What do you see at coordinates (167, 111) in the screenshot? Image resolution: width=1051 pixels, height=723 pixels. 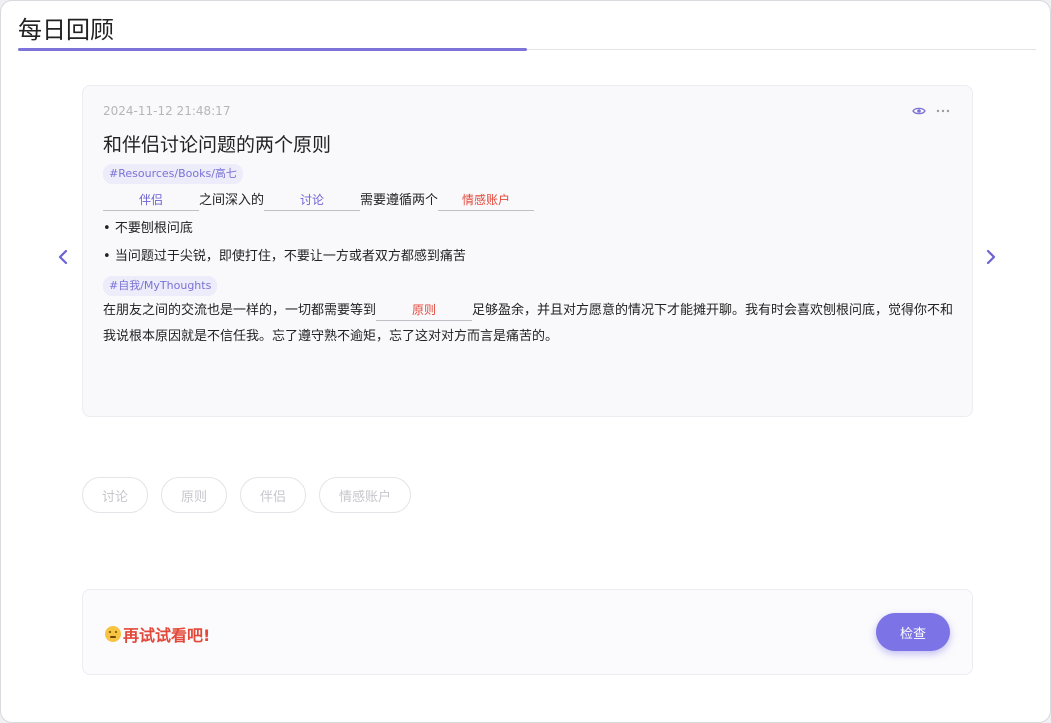 I see `note-timestamp: 2024-11-12 21:48:17` at bounding box center [167, 111].